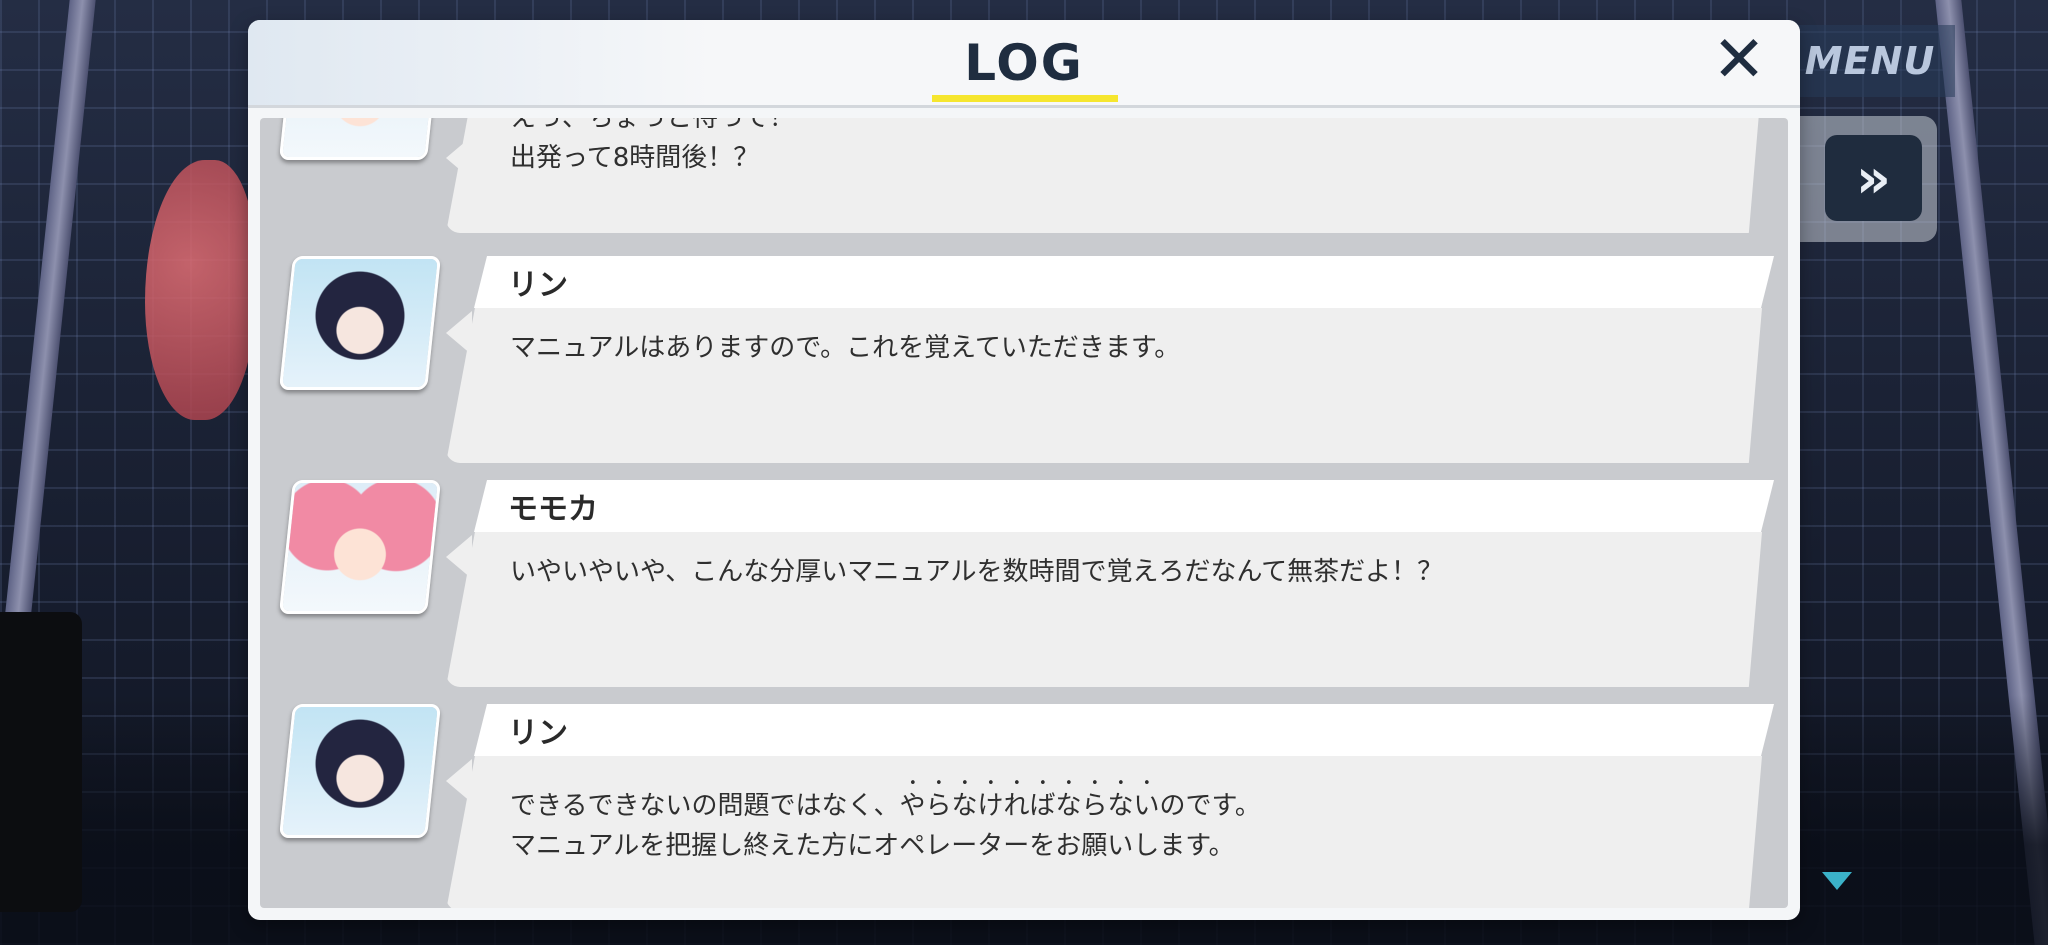 The image size is (2048, 945). I want to click on dialogue-text-part: のです。, so click(1210, 806).